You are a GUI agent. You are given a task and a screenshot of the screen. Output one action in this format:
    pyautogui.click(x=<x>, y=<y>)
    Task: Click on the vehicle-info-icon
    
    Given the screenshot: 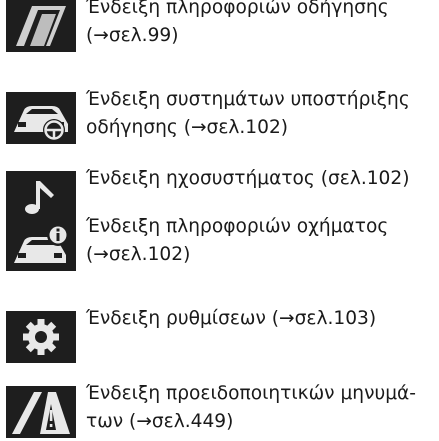 What is the action you would take?
    pyautogui.click(x=41, y=245)
    